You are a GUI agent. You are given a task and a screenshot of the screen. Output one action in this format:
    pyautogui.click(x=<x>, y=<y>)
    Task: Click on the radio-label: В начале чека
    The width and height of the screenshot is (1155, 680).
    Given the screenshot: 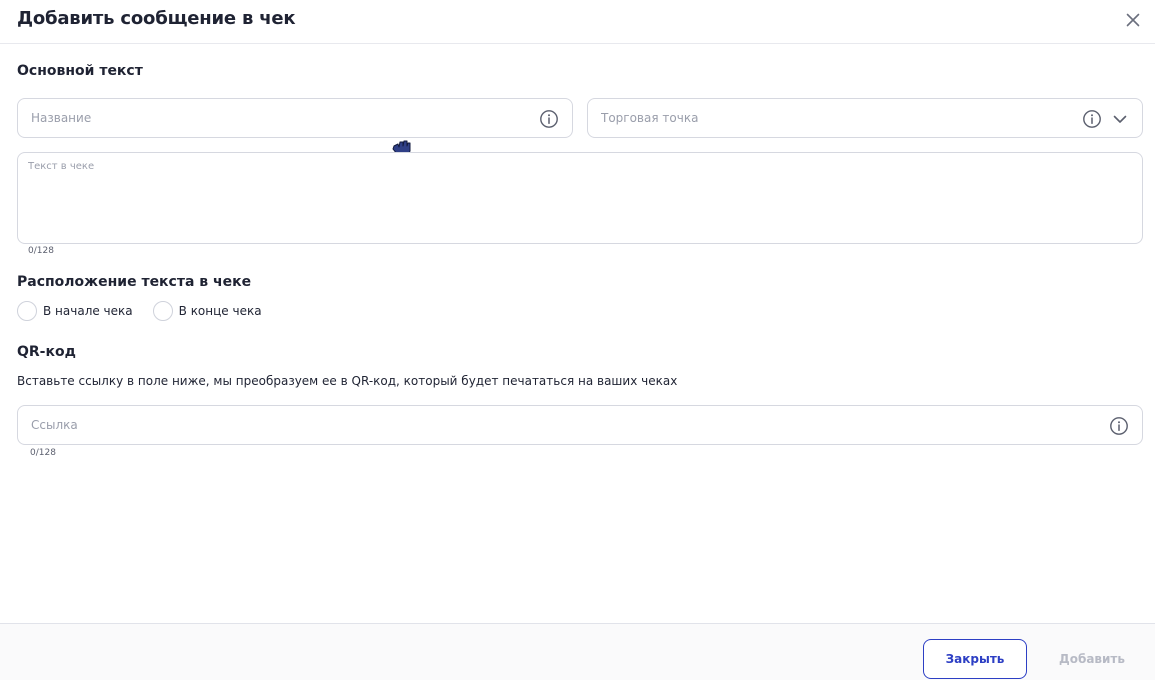 What is the action you would take?
    pyautogui.click(x=88, y=311)
    